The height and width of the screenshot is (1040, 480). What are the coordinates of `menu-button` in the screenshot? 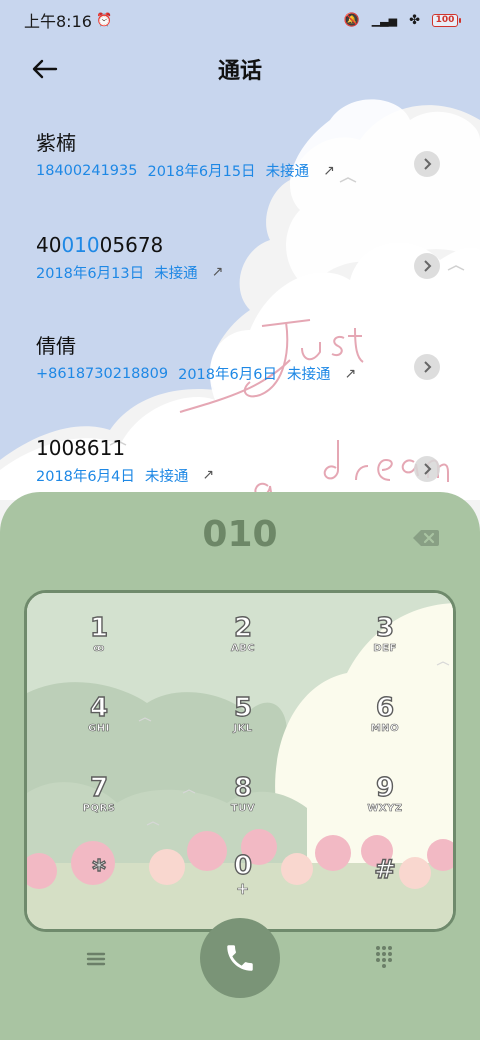 It's located at (96, 959).